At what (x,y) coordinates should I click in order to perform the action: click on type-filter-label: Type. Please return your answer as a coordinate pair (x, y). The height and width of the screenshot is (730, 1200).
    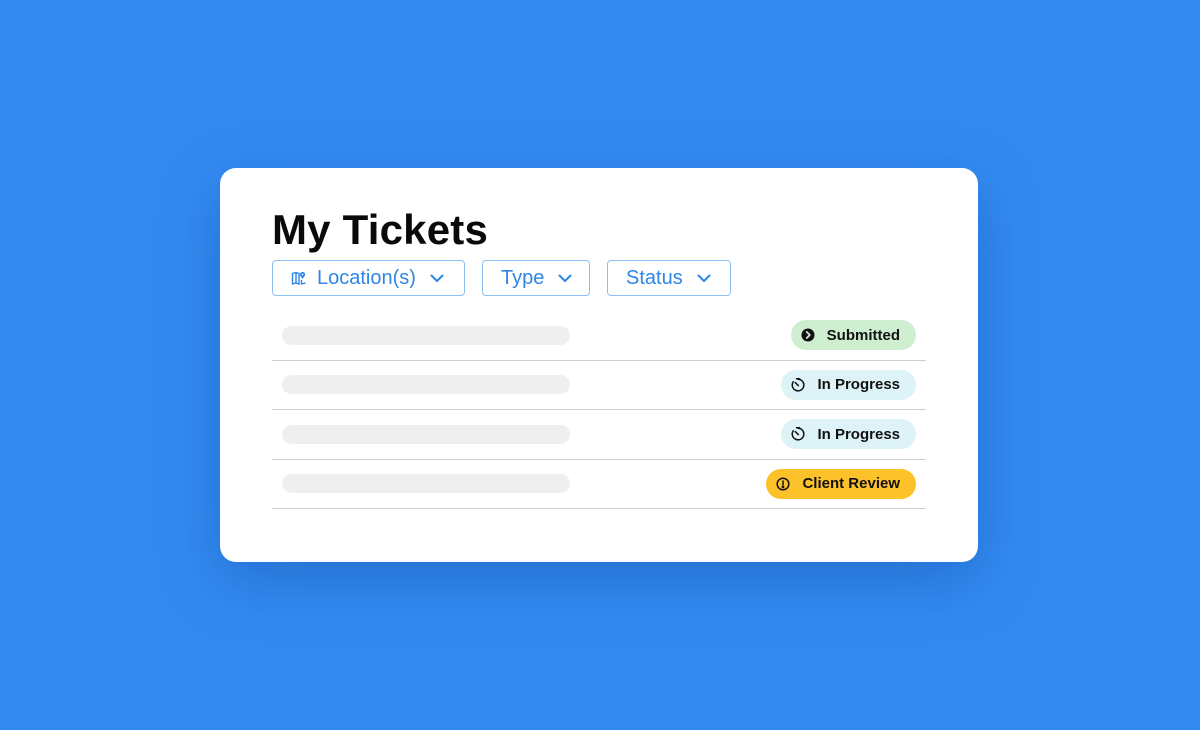
    Looking at the image, I should click on (523, 277).